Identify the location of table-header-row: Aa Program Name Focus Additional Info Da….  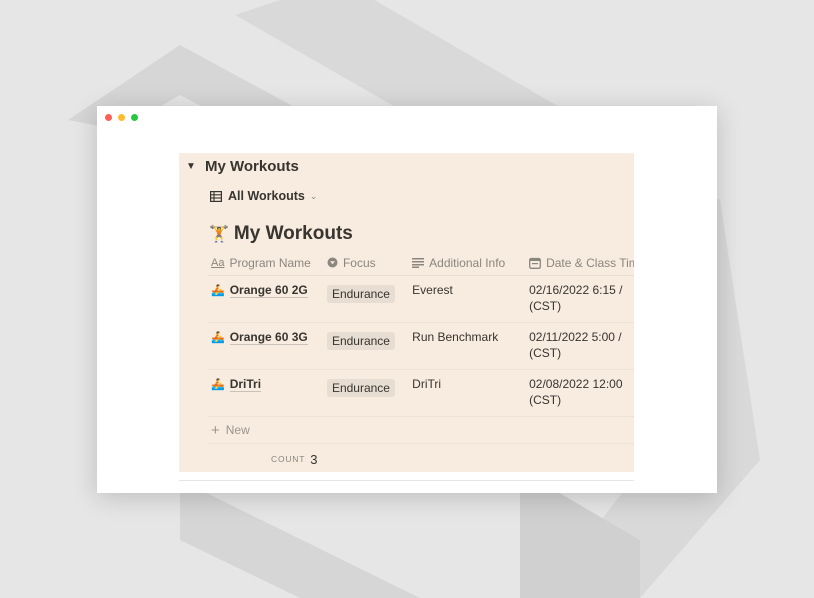
(421, 263).